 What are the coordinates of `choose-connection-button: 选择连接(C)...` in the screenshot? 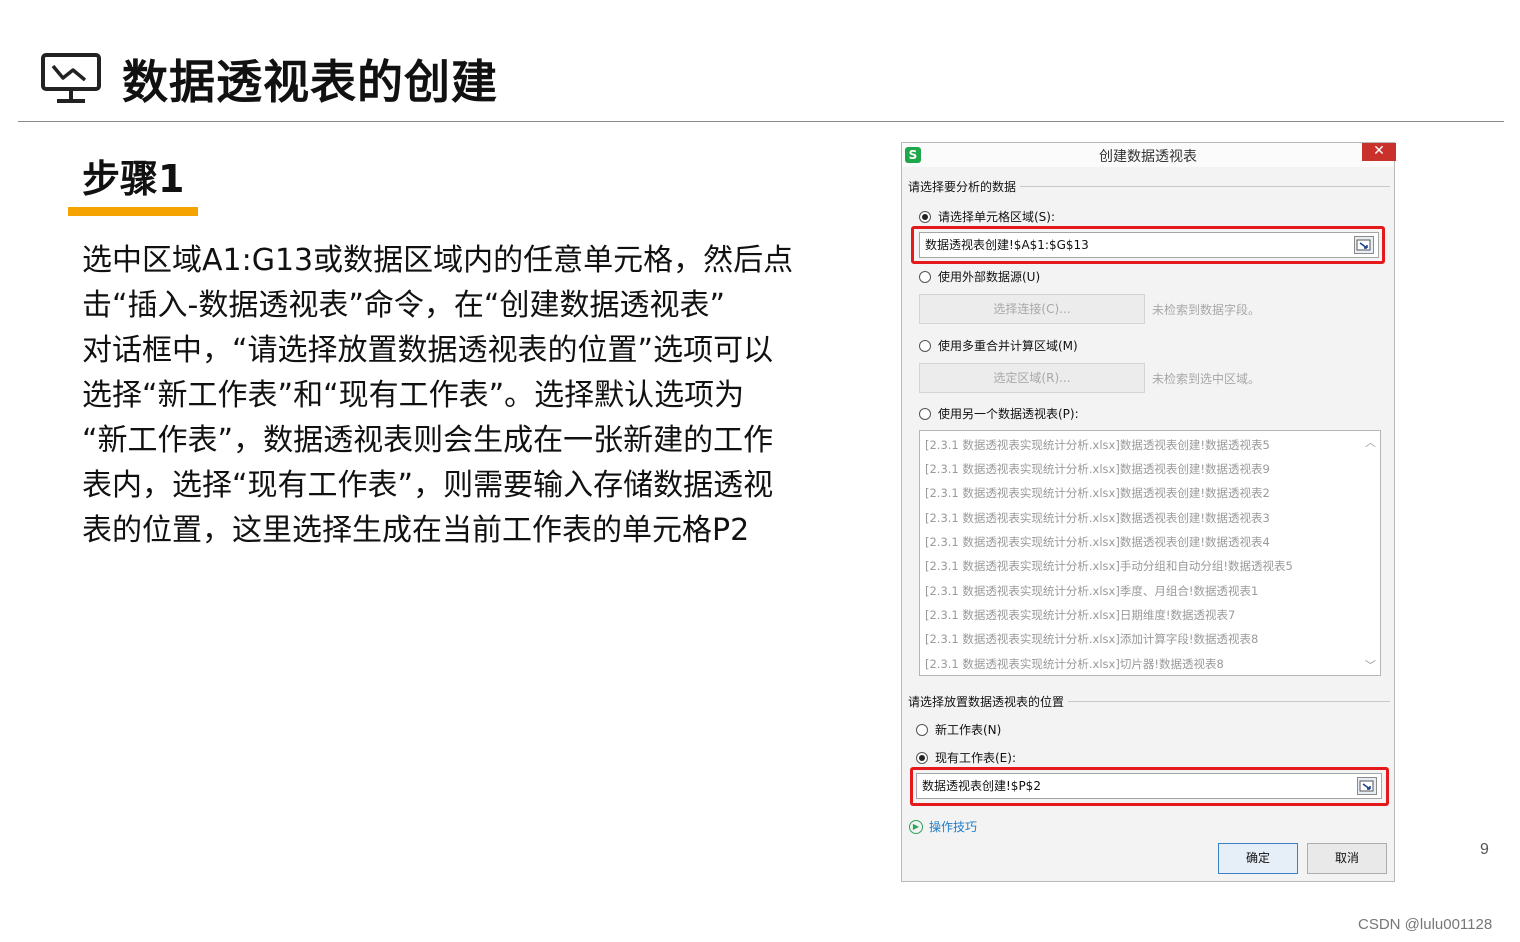 It's located at (1032, 309).